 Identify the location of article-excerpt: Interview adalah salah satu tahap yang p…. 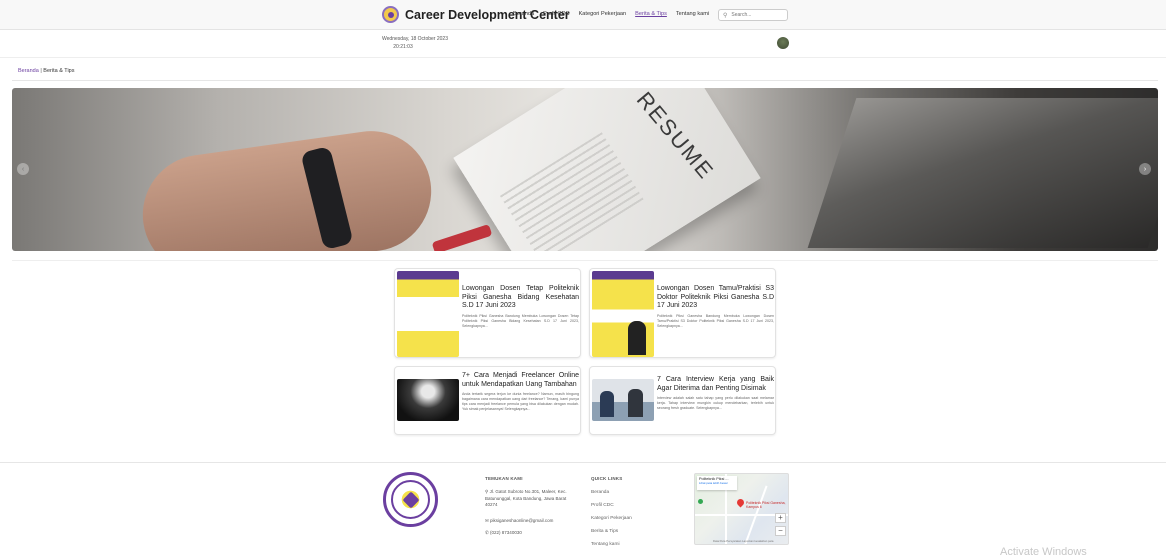
(715, 403).